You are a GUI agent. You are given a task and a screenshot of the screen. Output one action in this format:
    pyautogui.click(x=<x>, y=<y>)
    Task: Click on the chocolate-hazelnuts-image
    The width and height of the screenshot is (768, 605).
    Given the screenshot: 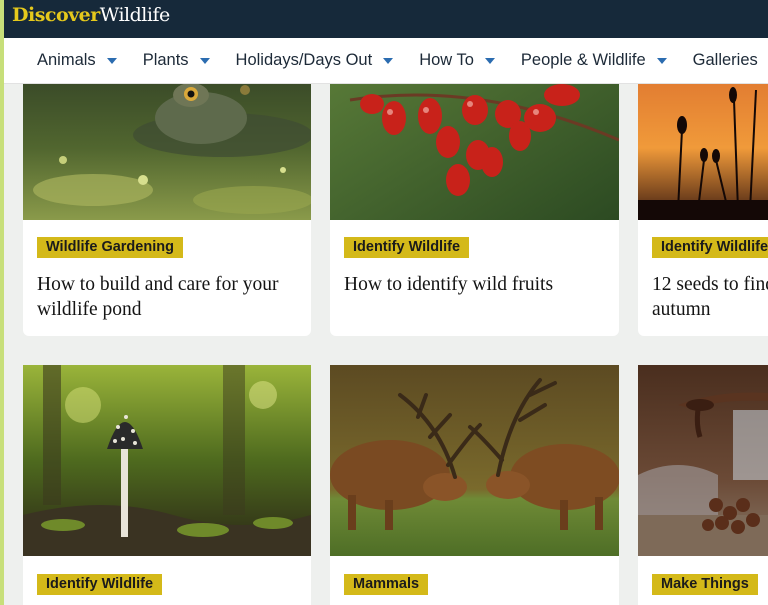 What is the action you would take?
    pyautogui.click(x=703, y=460)
    